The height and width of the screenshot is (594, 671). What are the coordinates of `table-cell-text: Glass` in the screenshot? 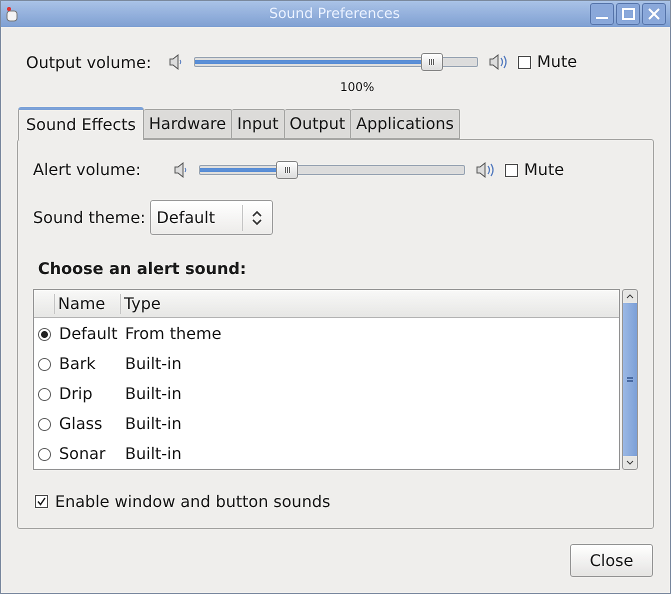 It's located at (81, 424).